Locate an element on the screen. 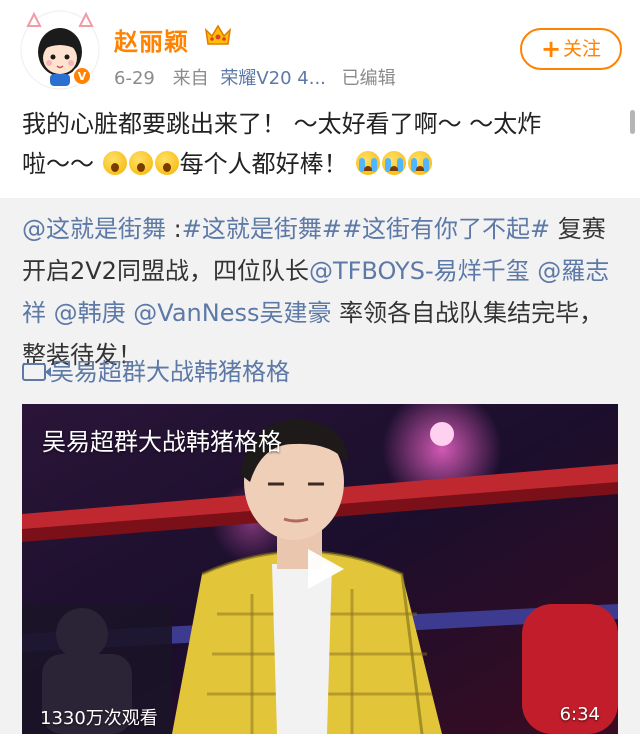 The image size is (640, 734). post-line1: 我的心脏都要跳出来了！ ～太好看了啊～ ～太炸 is located at coordinates (282, 124).